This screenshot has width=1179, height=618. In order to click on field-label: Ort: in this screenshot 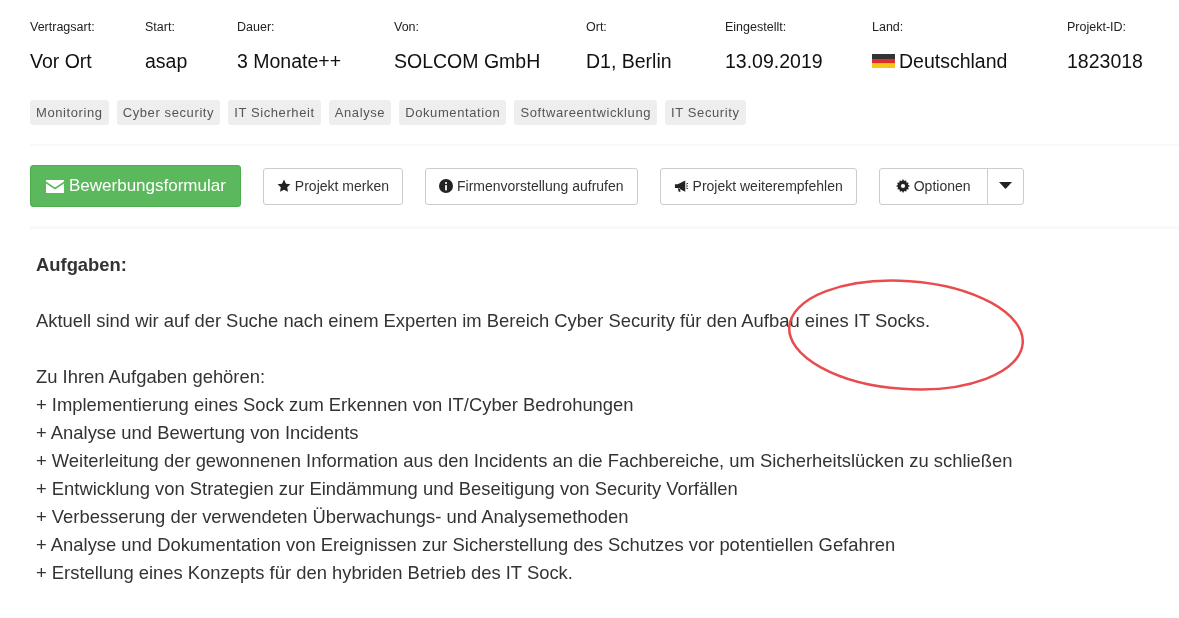, I will do `click(596, 27)`.